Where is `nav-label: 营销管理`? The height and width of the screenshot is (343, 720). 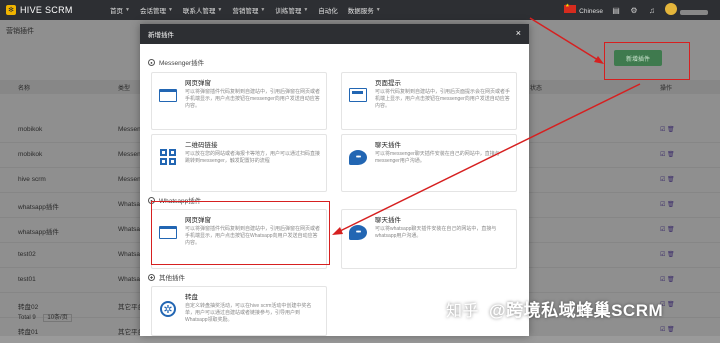
nav-label: 营销管理 is located at coordinates (245, 11).